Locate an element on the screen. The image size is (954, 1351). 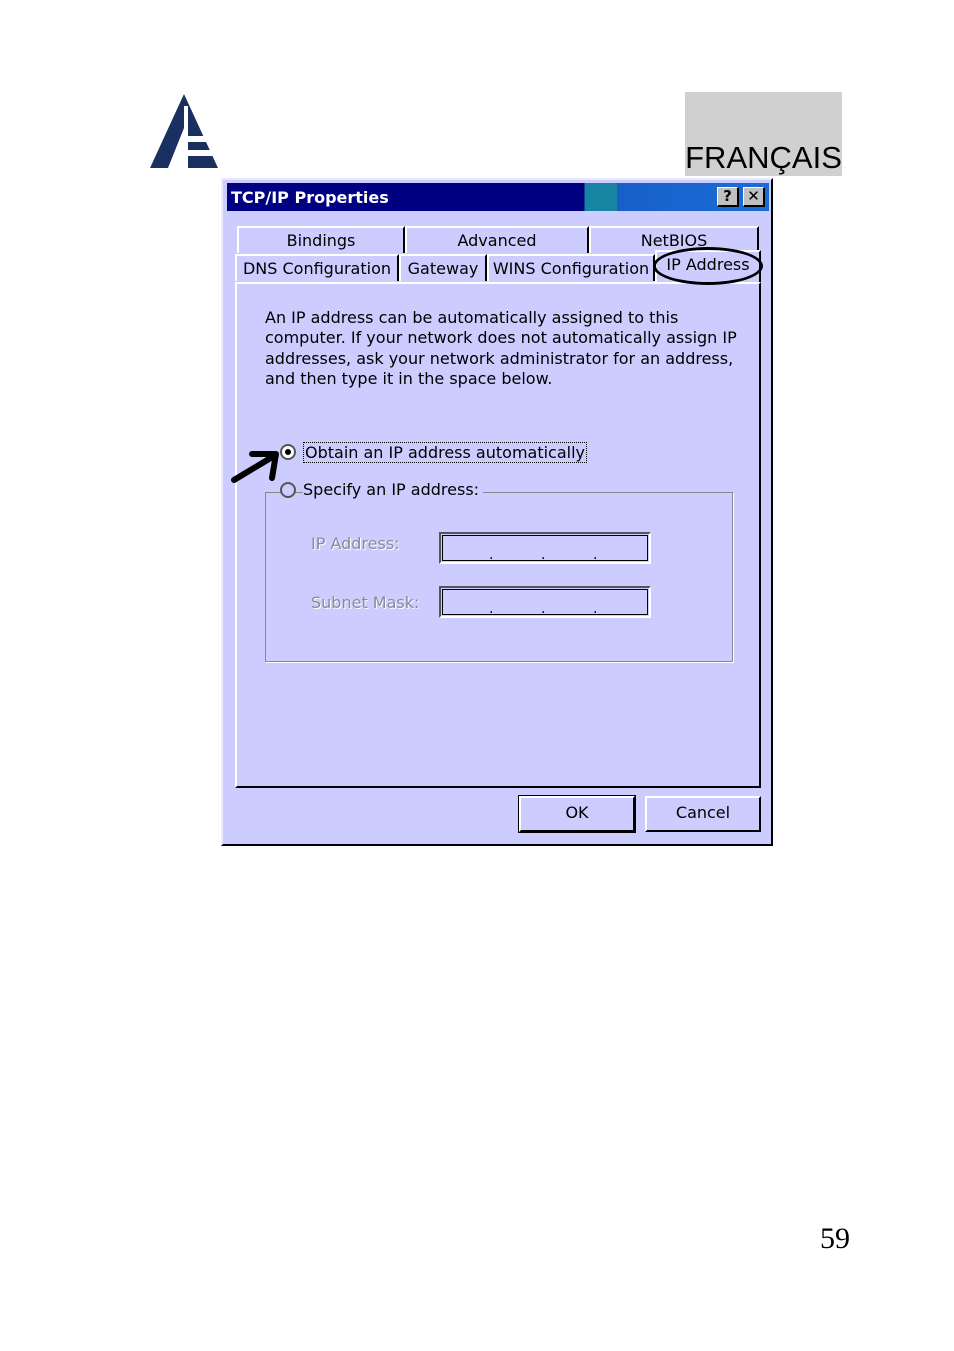
help-button: ? is located at coordinates (728, 197).